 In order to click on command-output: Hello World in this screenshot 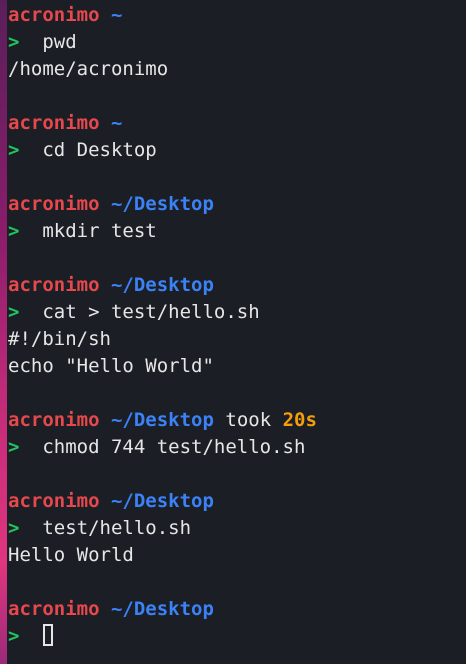, I will do `click(71, 555)`.